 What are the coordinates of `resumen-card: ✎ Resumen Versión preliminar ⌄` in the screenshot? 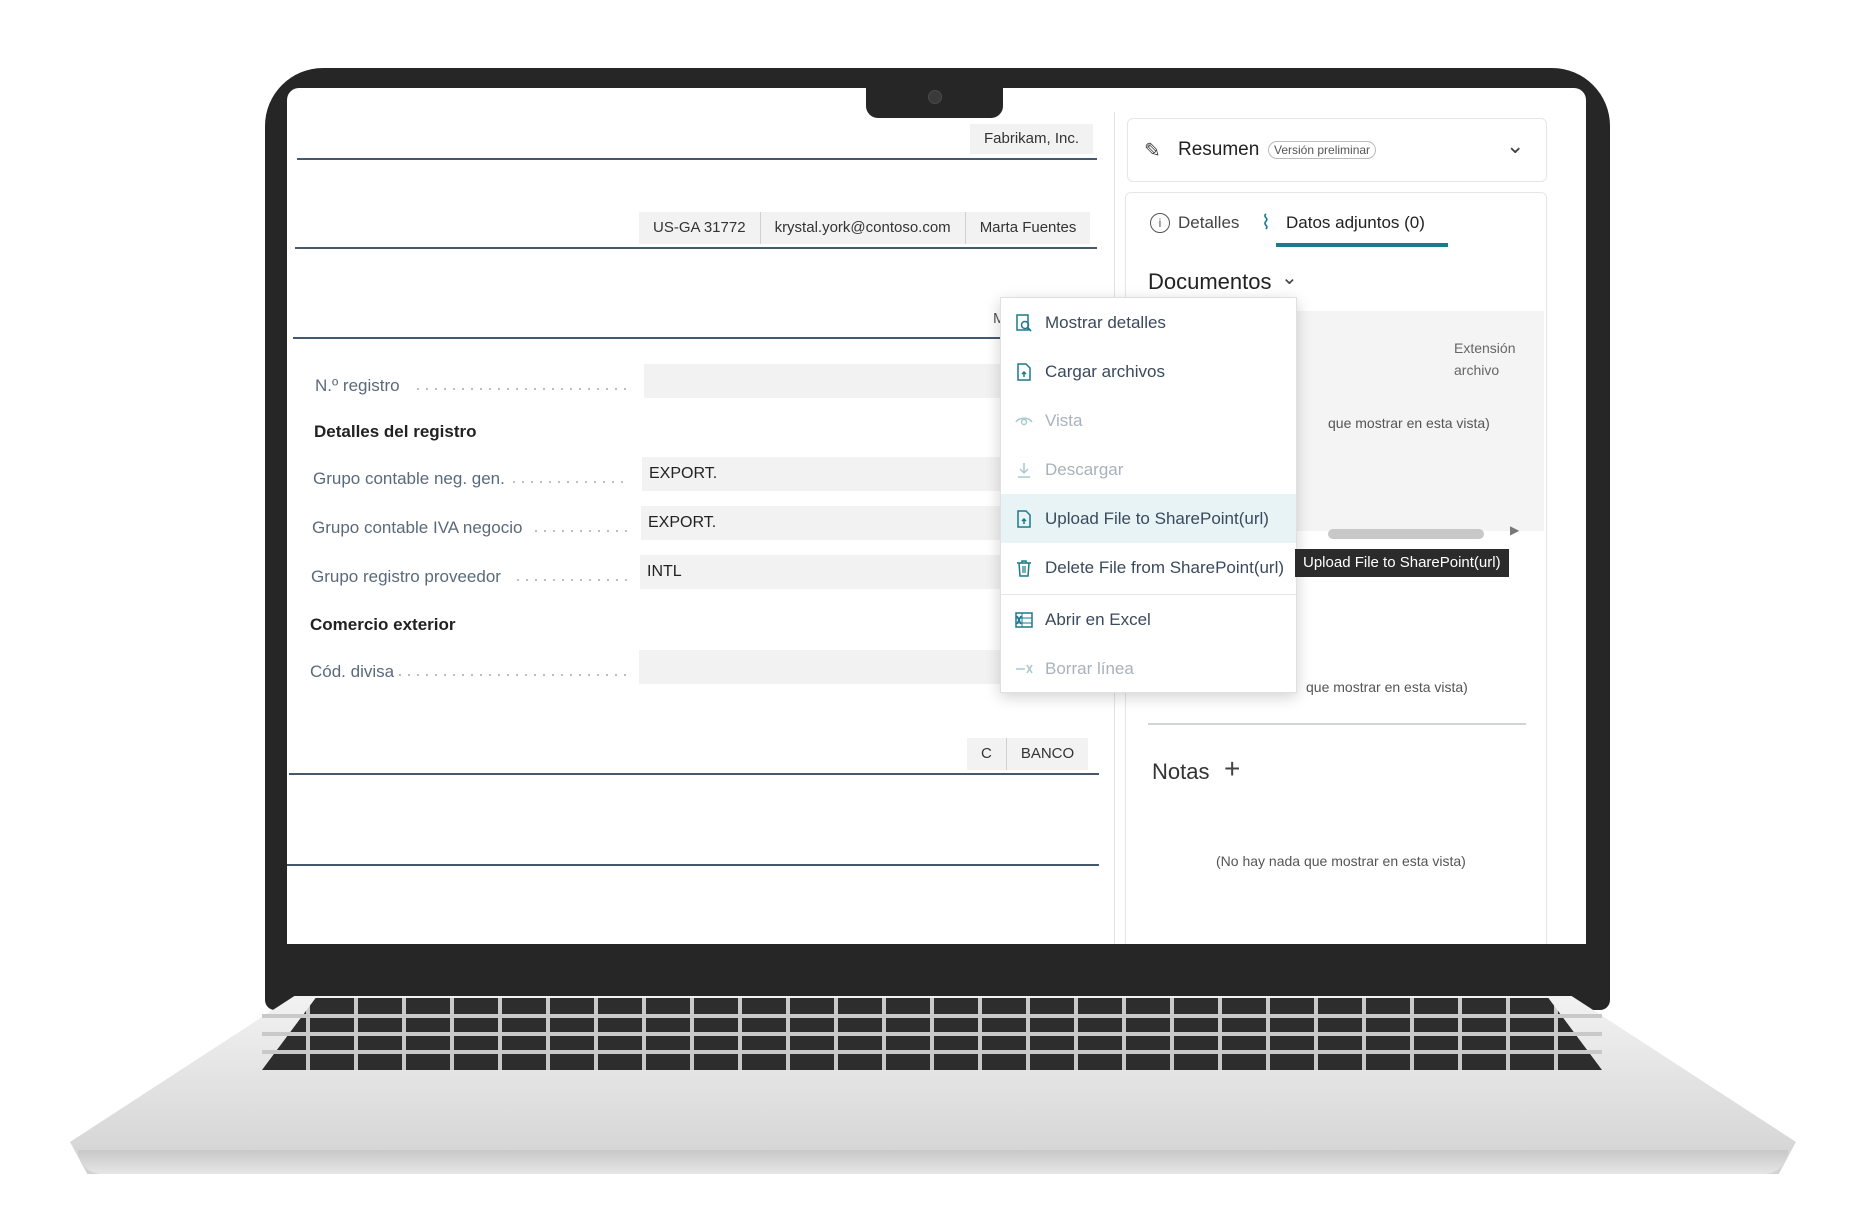 It's located at (1337, 150).